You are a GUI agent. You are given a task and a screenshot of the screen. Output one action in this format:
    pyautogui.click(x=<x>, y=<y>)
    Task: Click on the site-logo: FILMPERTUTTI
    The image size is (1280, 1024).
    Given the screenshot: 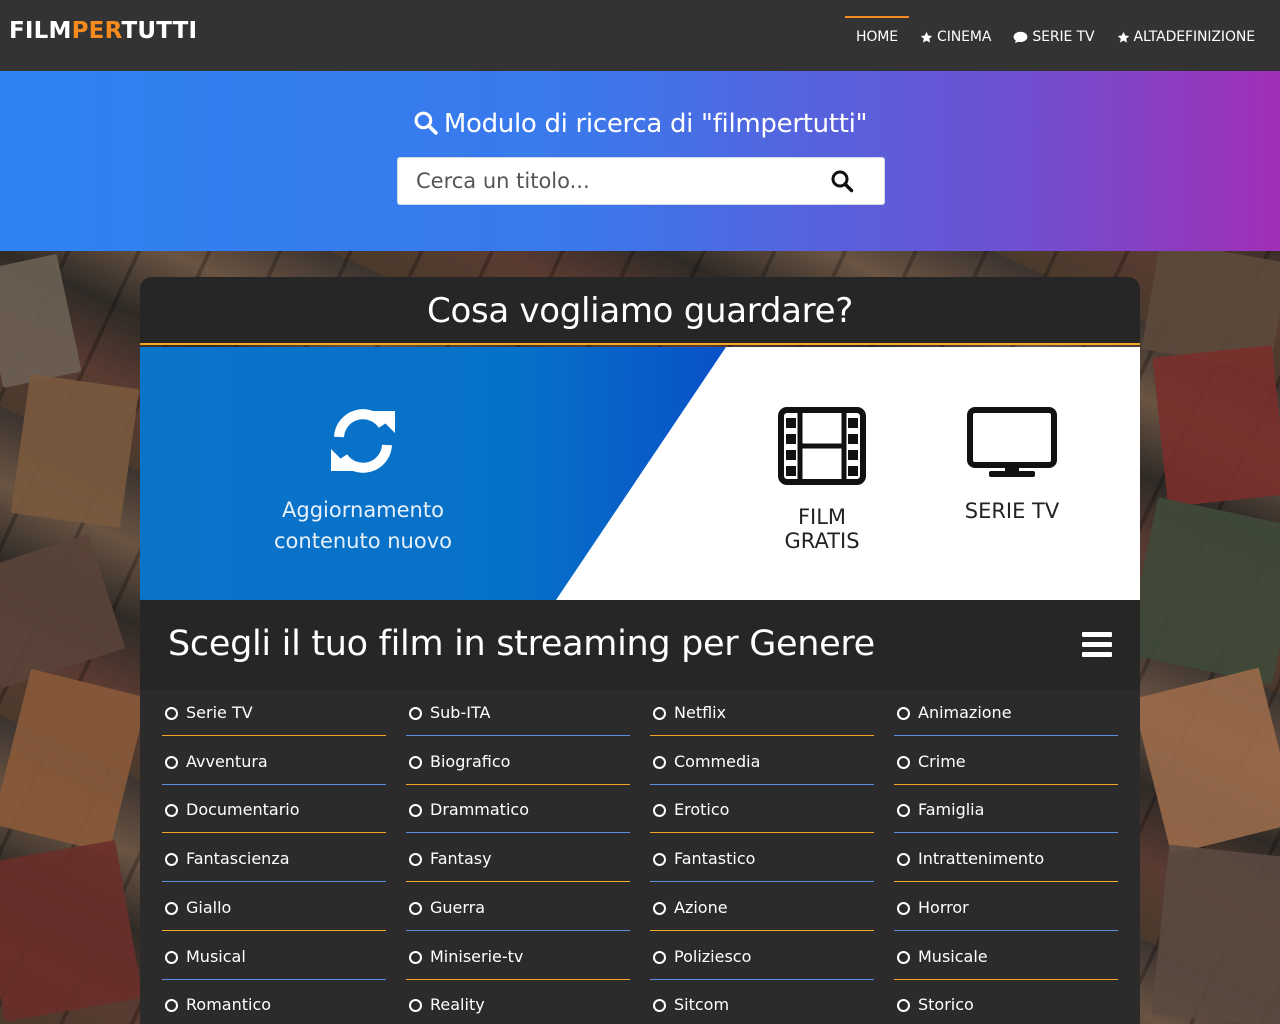 What is the action you would take?
    pyautogui.click(x=103, y=31)
    